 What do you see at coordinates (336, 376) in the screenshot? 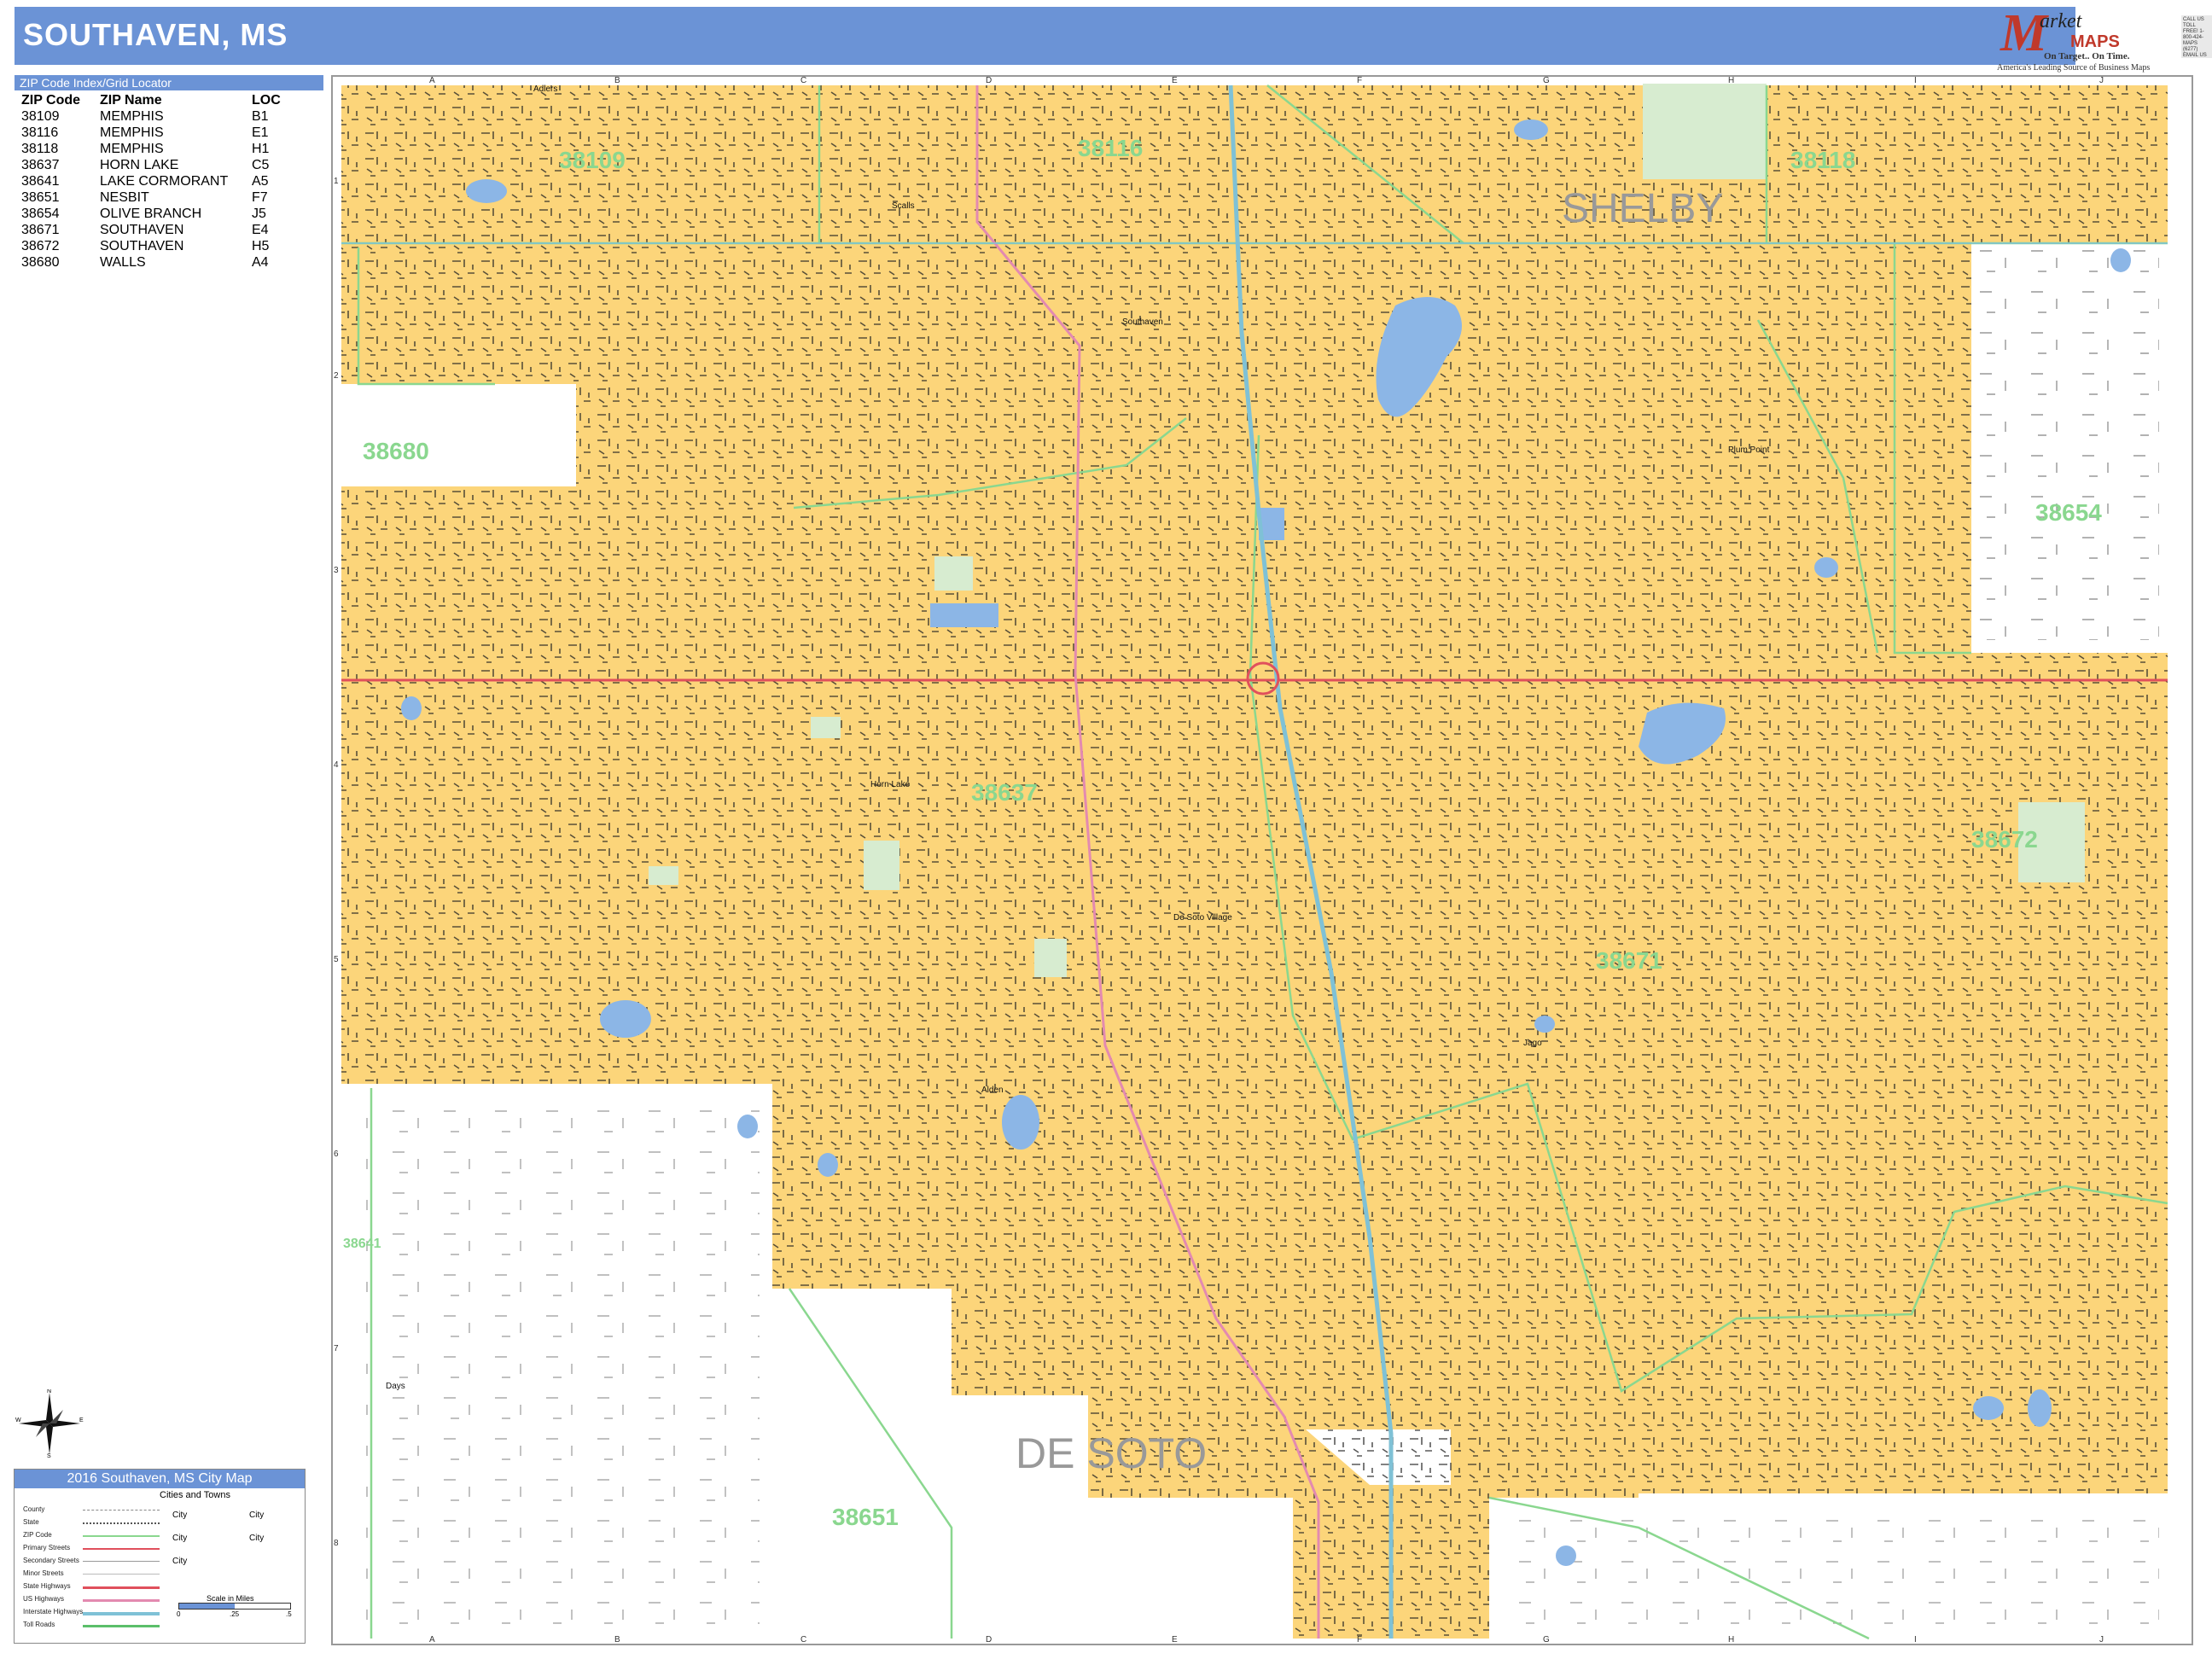
I see `grid-row-label: 2` at bounding box center [336, 376].